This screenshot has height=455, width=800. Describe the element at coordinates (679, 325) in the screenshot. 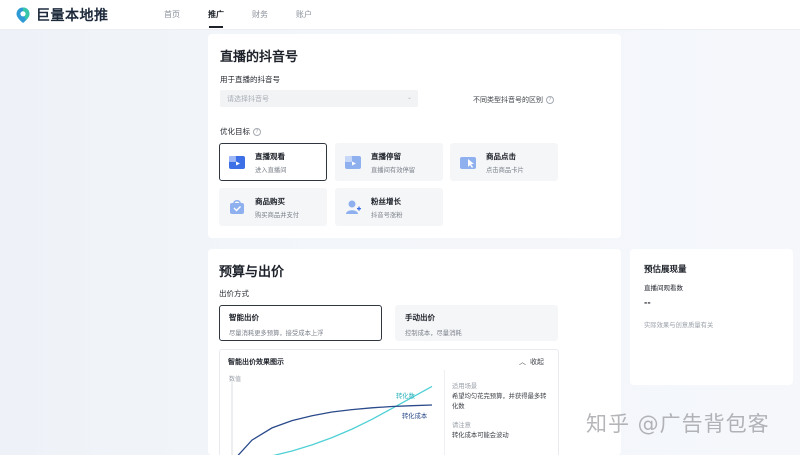

I see `estimate-note: 实际效果与创意质量有关` at that location.